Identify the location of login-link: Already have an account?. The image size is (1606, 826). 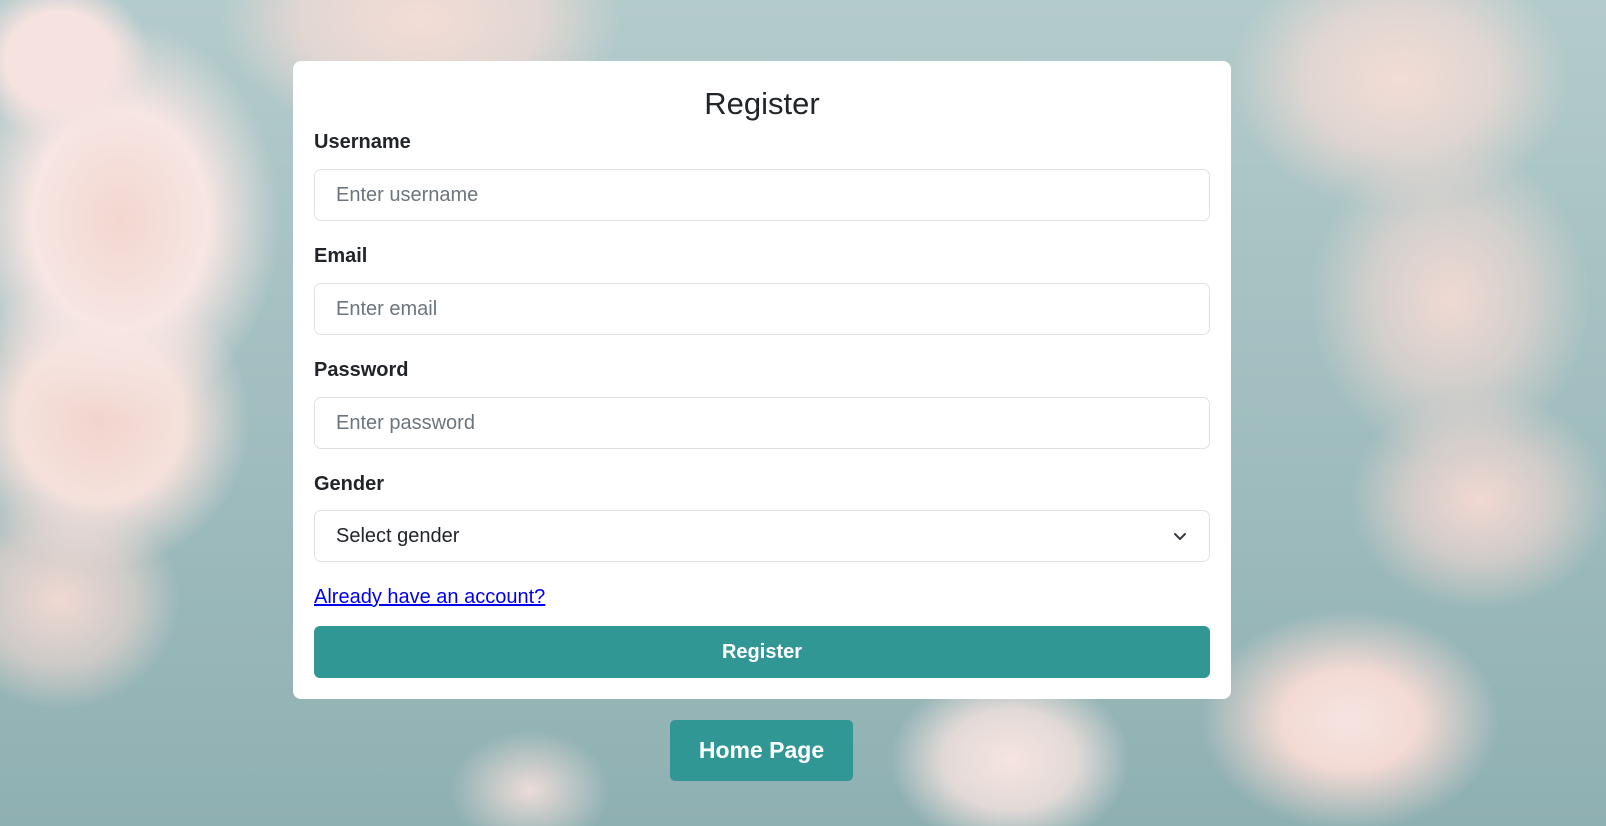
(429, 597).